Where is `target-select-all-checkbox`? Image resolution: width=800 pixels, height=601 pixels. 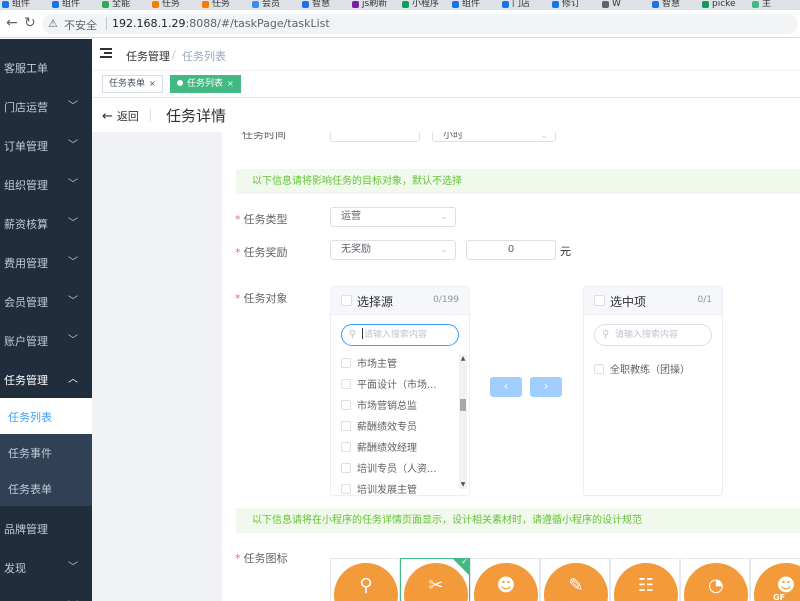 target-select-all-checkbox is located at coordinates (599, 300).